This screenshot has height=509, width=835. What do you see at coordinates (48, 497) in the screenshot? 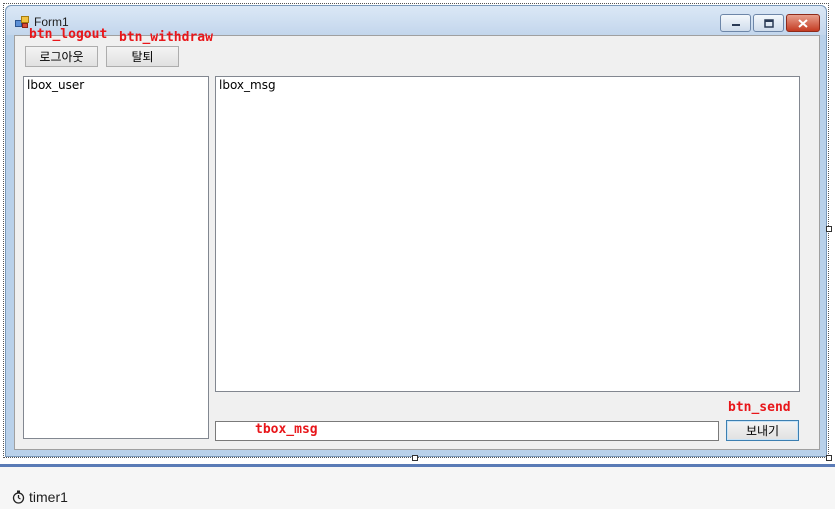
I see `timer-component-name: timer1` at bounding box center [48, 497].